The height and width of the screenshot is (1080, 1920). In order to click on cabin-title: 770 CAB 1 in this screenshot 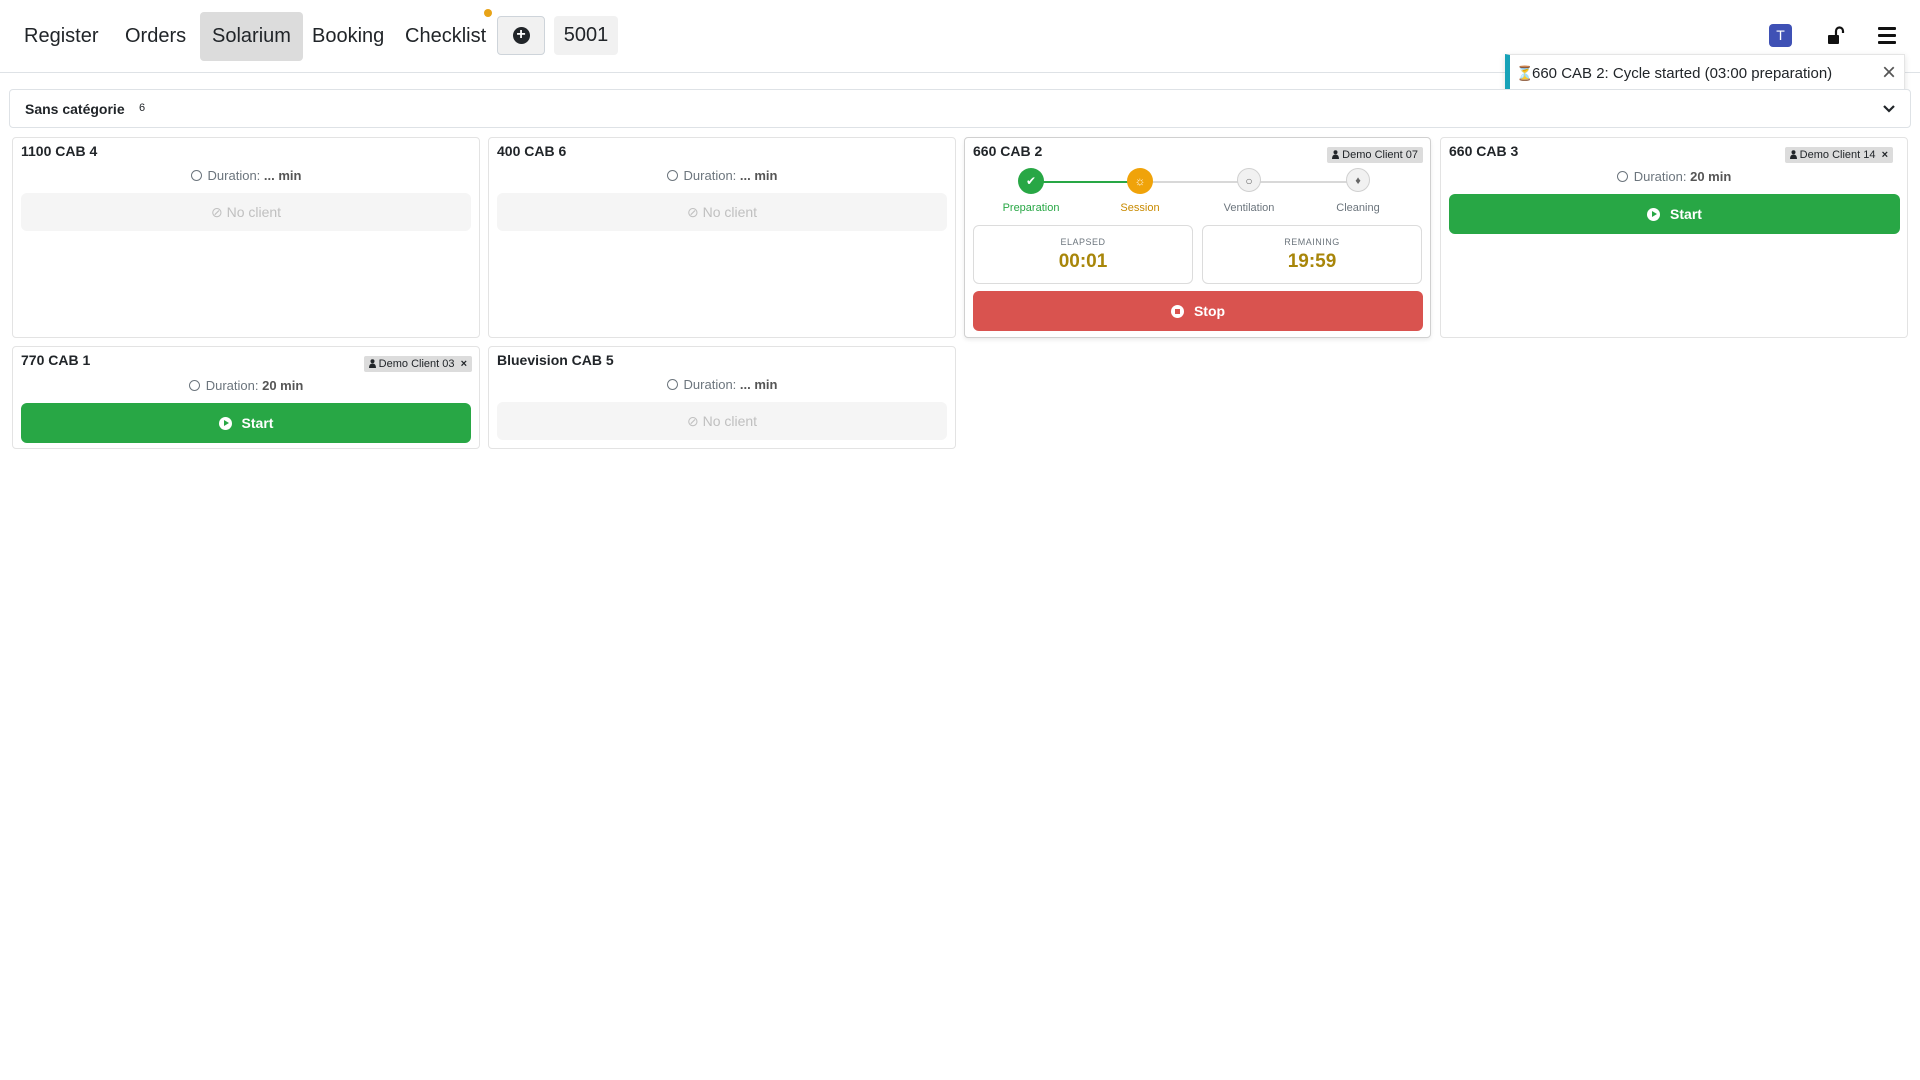, I will do `click(56, 360)`.